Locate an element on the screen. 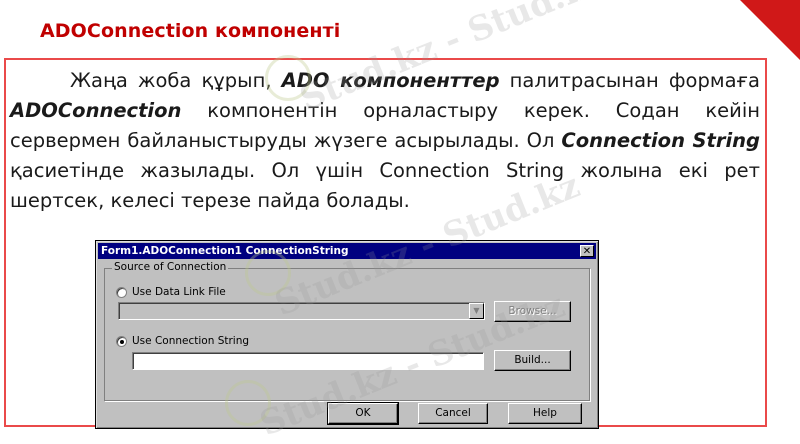 The image size is (800, 444). group-label: Source of Connection is located at coordinates (170, 267).